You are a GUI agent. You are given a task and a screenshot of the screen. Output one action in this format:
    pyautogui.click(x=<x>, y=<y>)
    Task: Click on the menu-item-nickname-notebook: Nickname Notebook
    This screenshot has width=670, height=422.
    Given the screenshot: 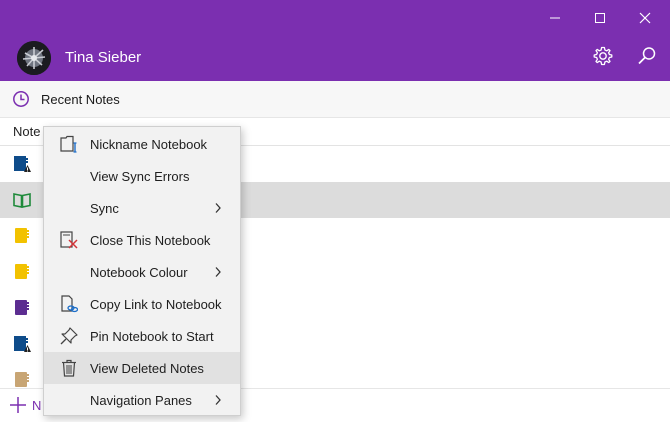 What is the action you would take?
    pyautogui.click(x=142, y=144)
    